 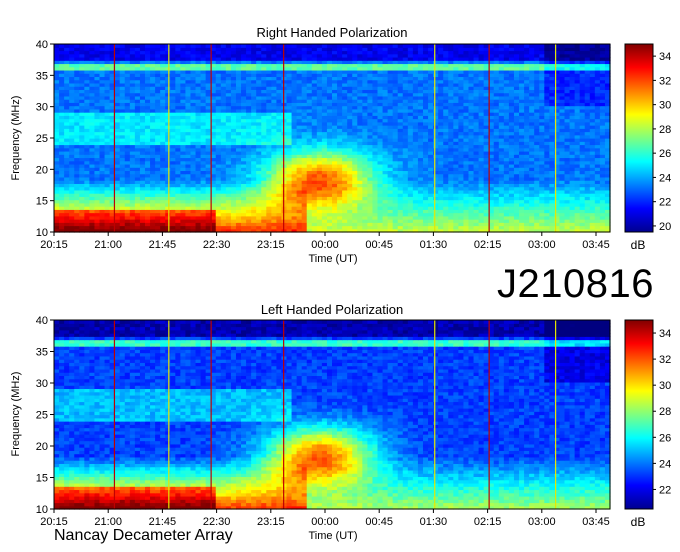 I want to click on x-axis-label: Time (UT), so click(x=332, y=259).